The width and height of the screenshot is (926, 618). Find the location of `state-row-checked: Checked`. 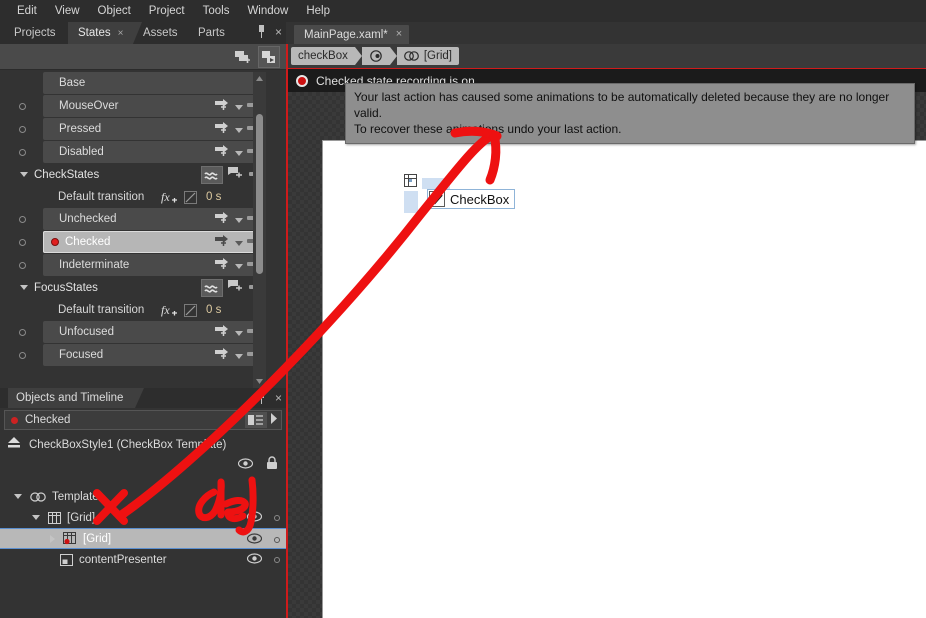

state-row-checked: Checked is located at coordinates (136, 242).